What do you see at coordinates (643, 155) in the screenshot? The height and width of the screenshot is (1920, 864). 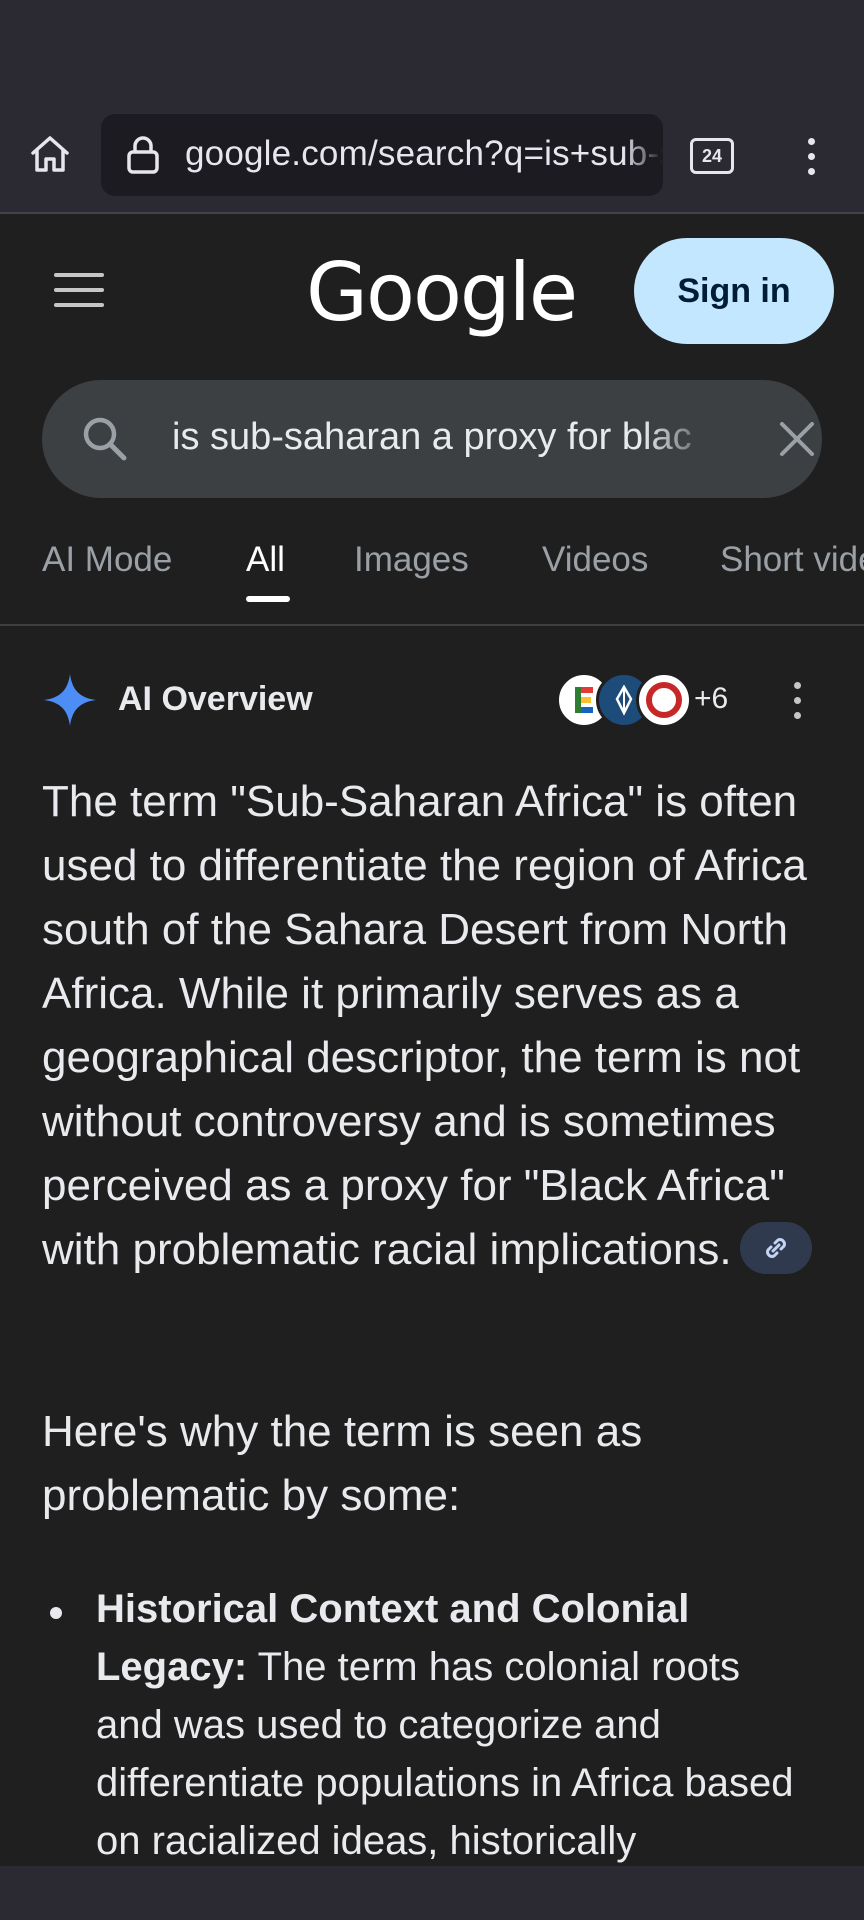 I see `url-fade` at bounding box center [643, 155].